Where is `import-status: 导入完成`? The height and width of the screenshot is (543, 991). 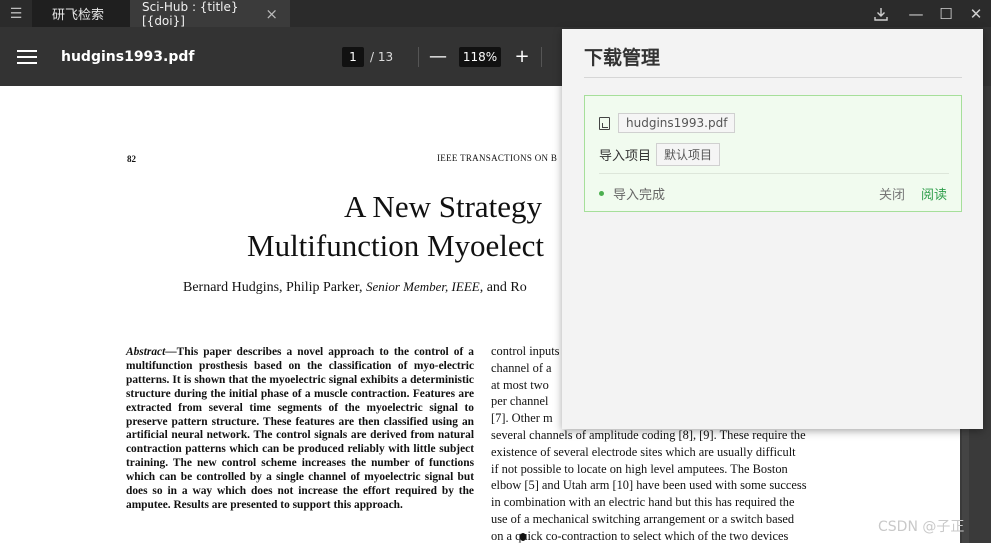 import-status: 导入完成 is located at coordinates (632, 193).